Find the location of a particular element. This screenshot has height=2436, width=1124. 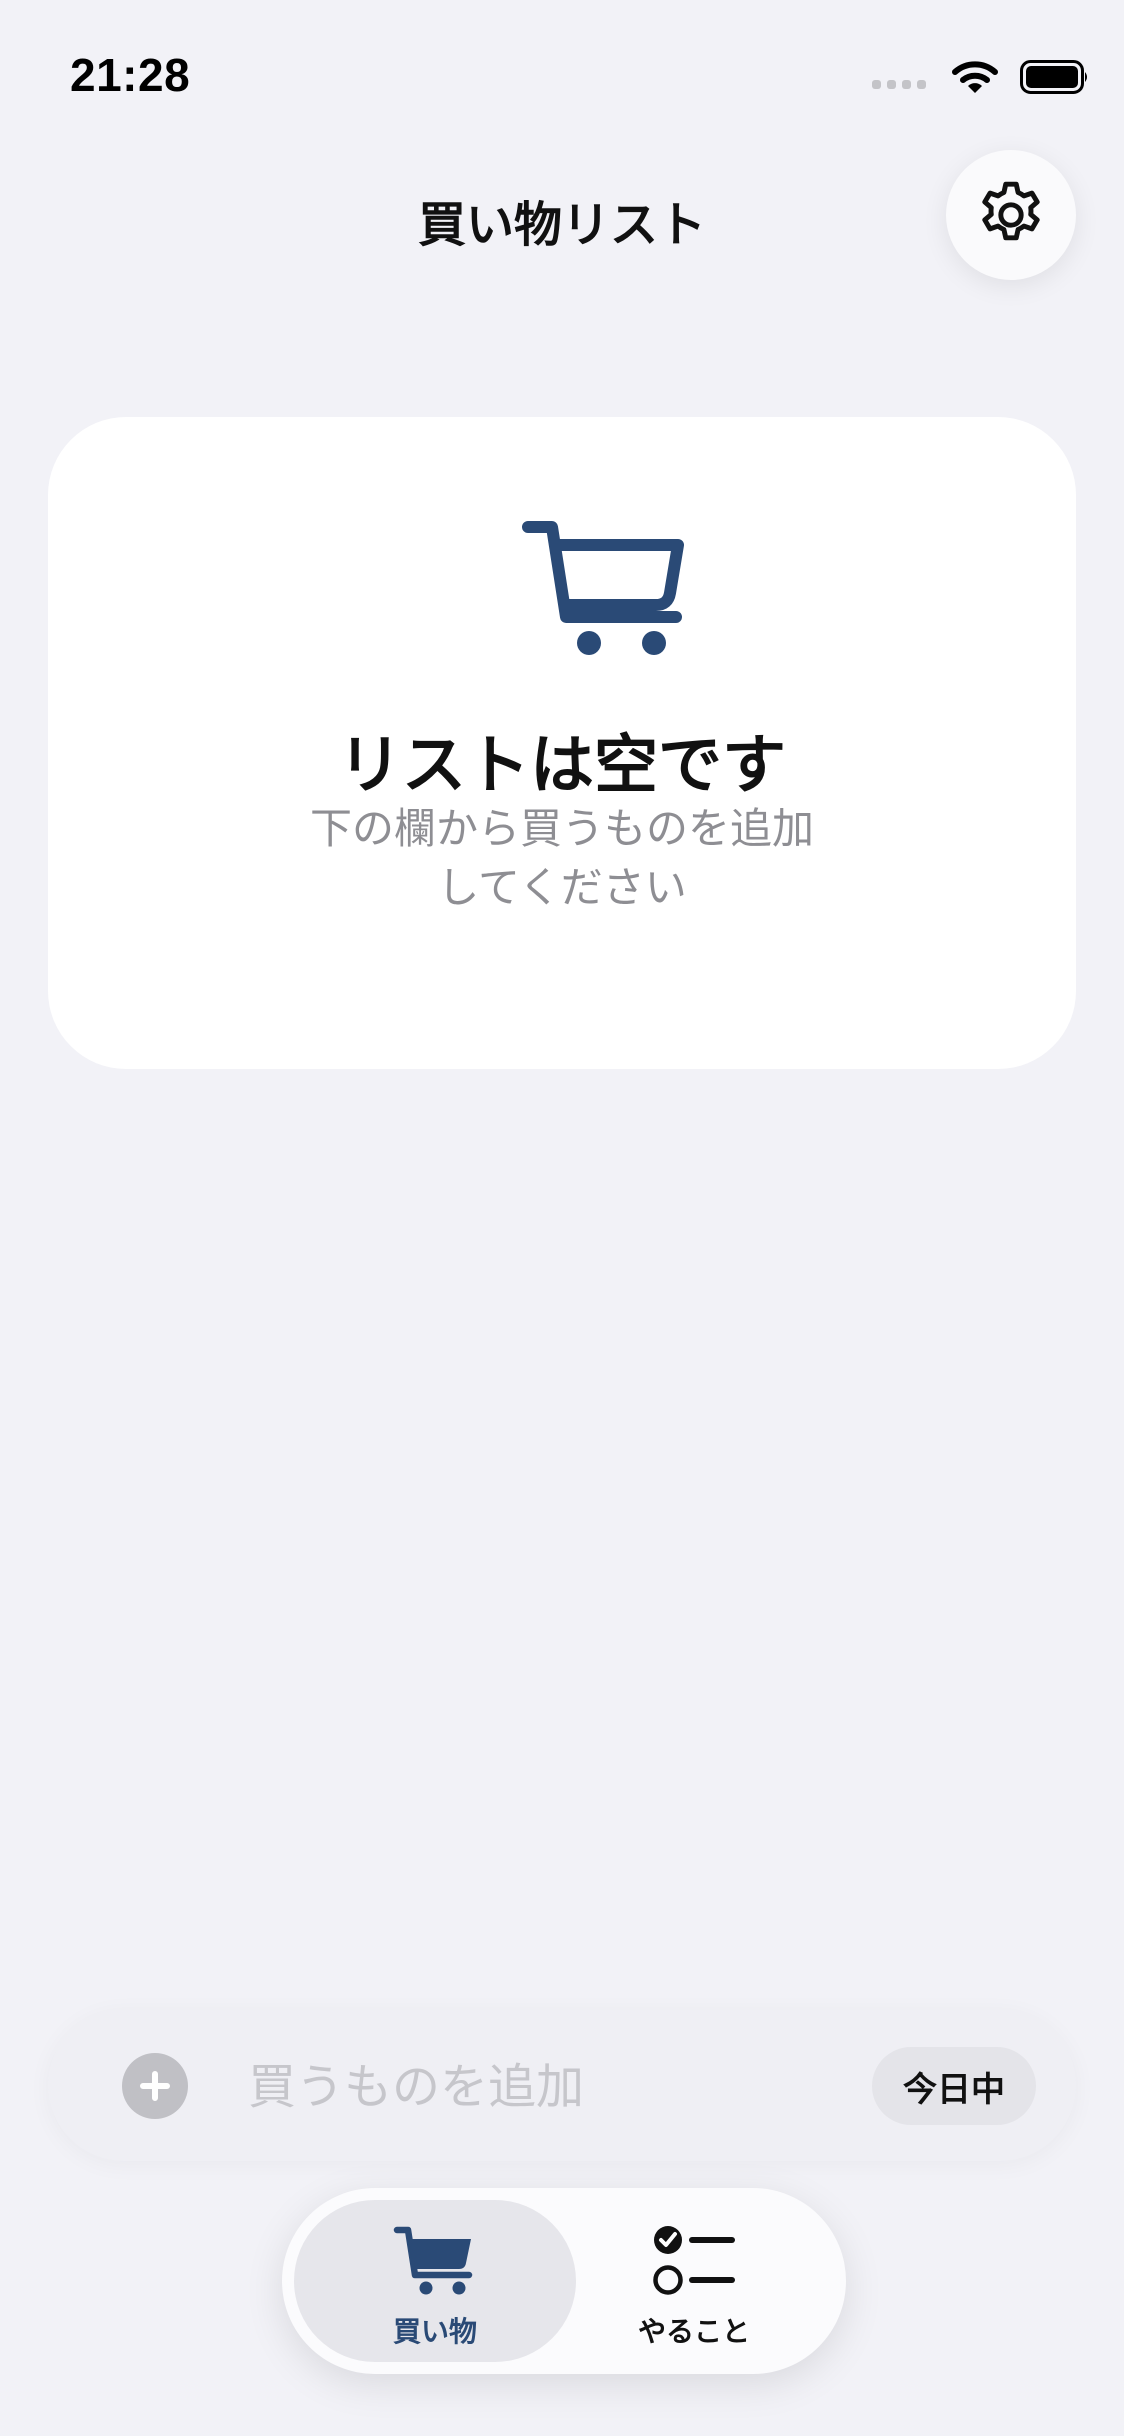

settings-button is located at coordinates (1011, 215).